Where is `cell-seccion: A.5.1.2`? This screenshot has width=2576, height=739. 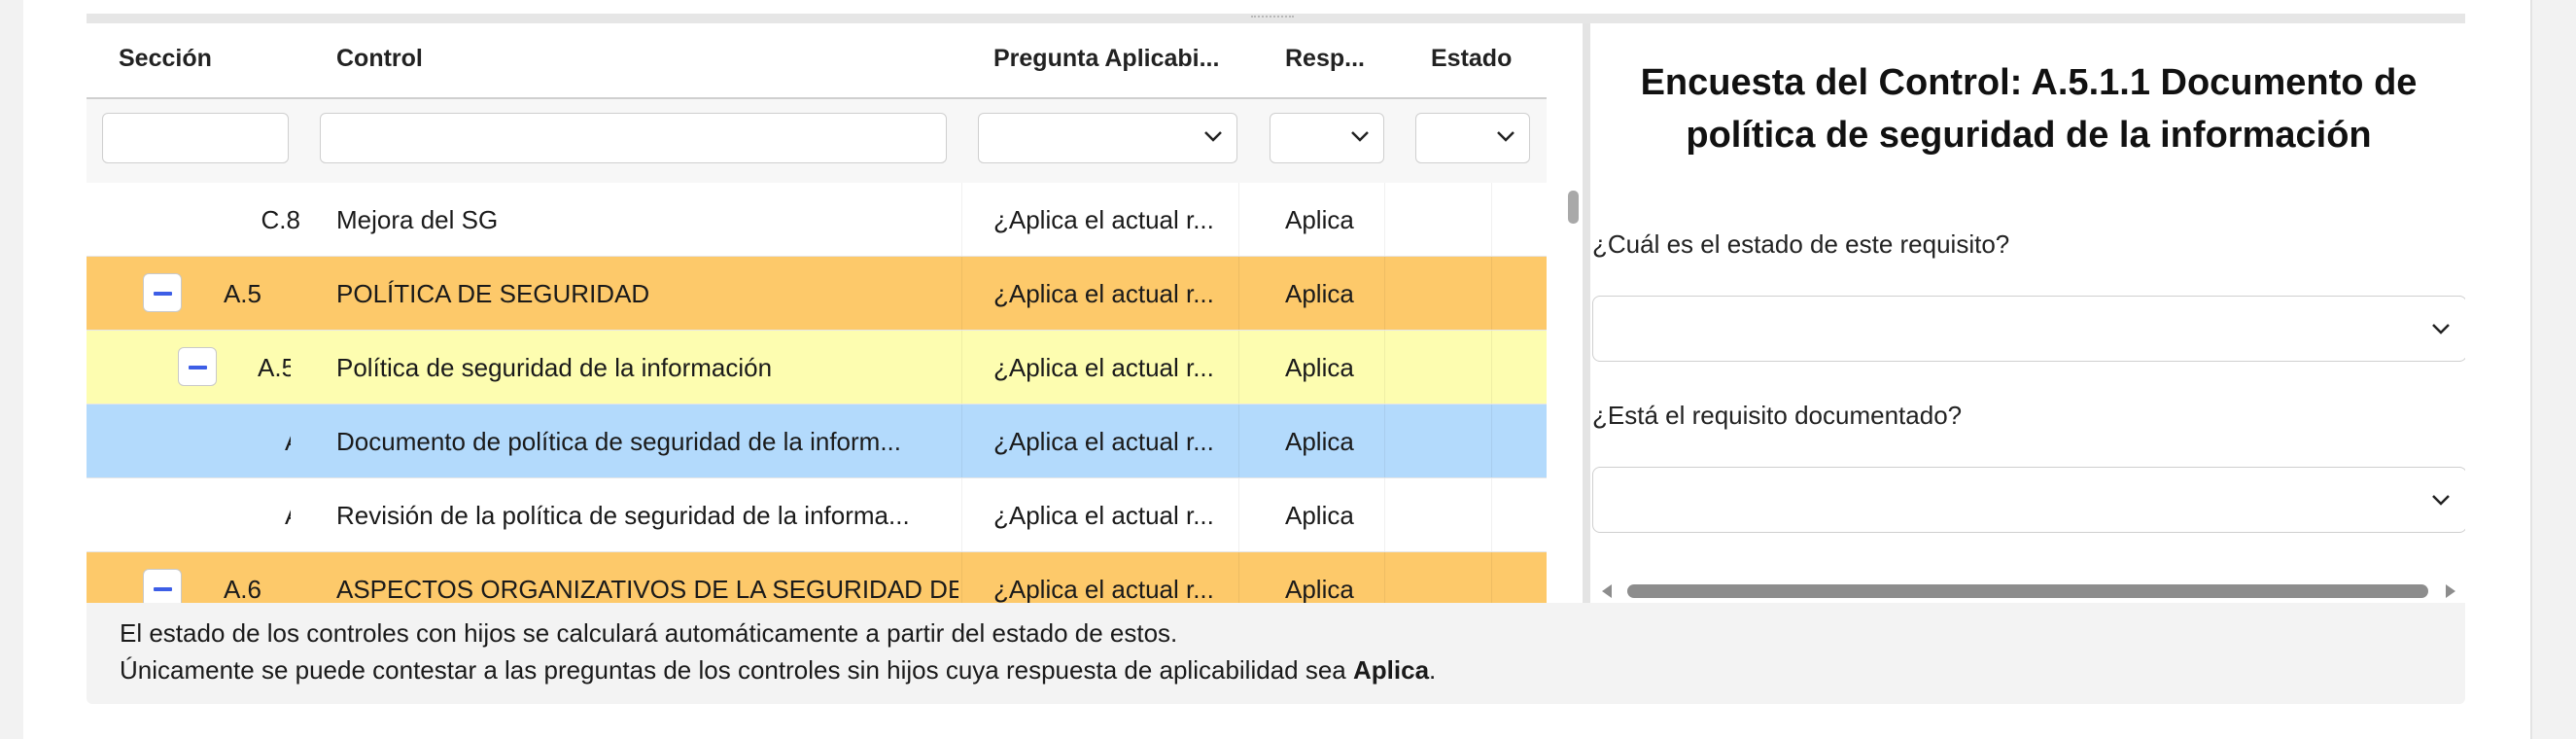 cell-seccion: A.5.1.2 is located at coordinates (288, 515).